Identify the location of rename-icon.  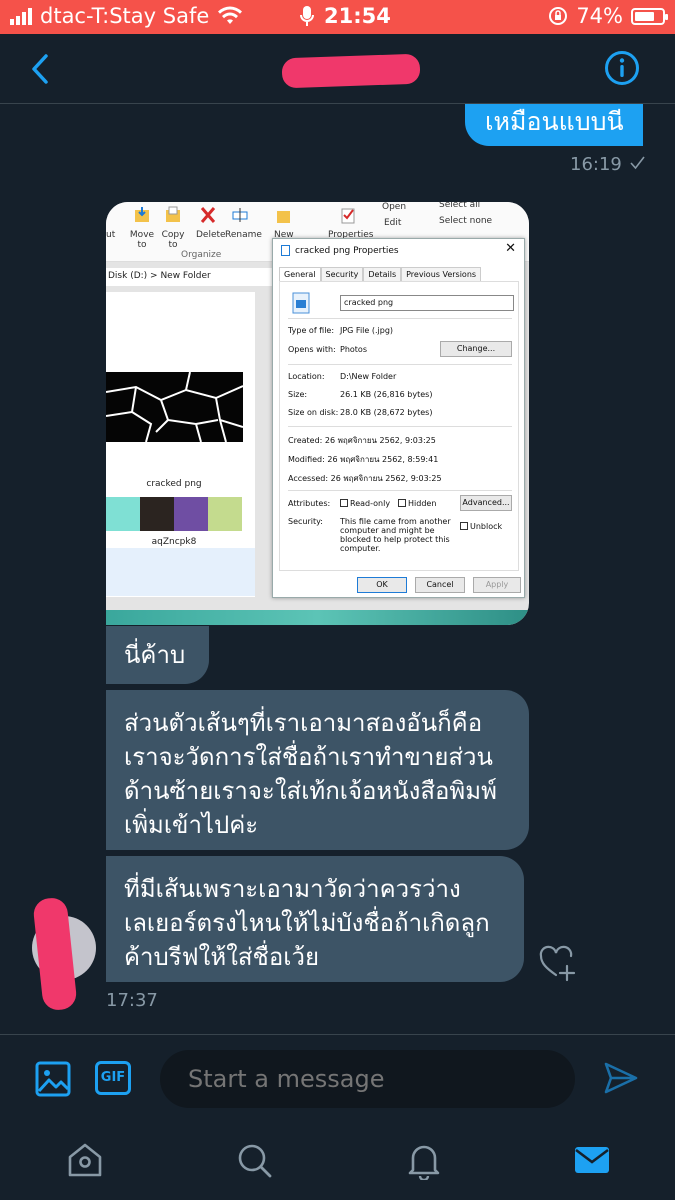
(240, 215).